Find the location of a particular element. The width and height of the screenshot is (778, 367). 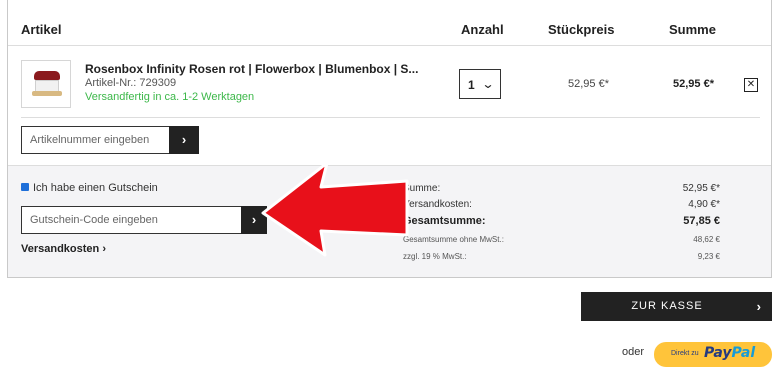

paypal-express-button: Direkt zu PayPal is located at coordinates (713, 354).